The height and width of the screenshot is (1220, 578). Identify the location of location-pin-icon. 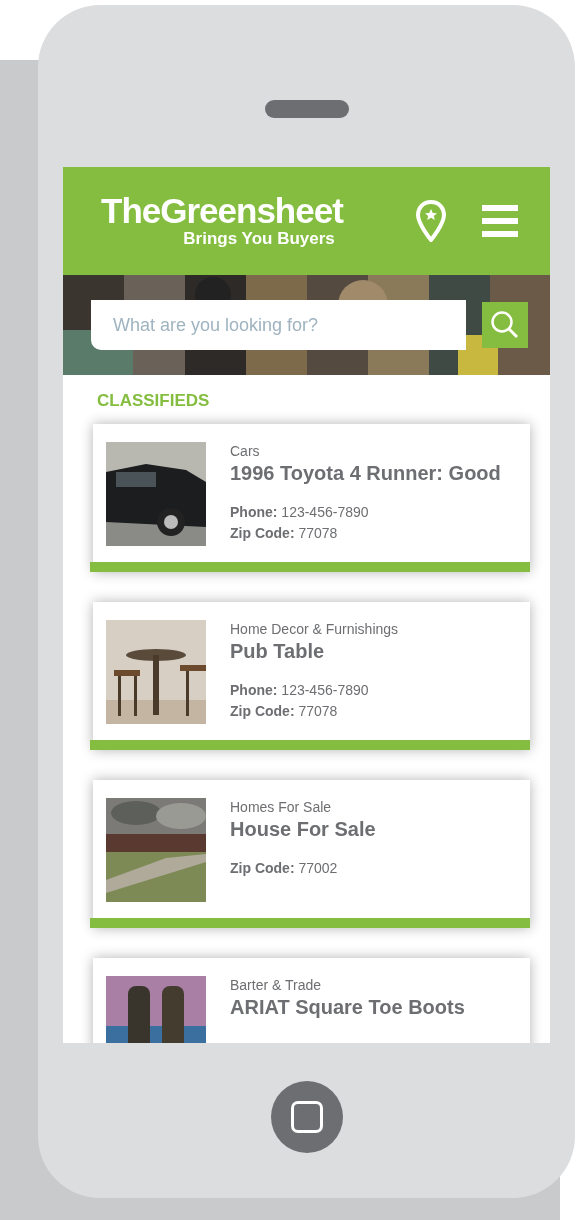
(431, 221).